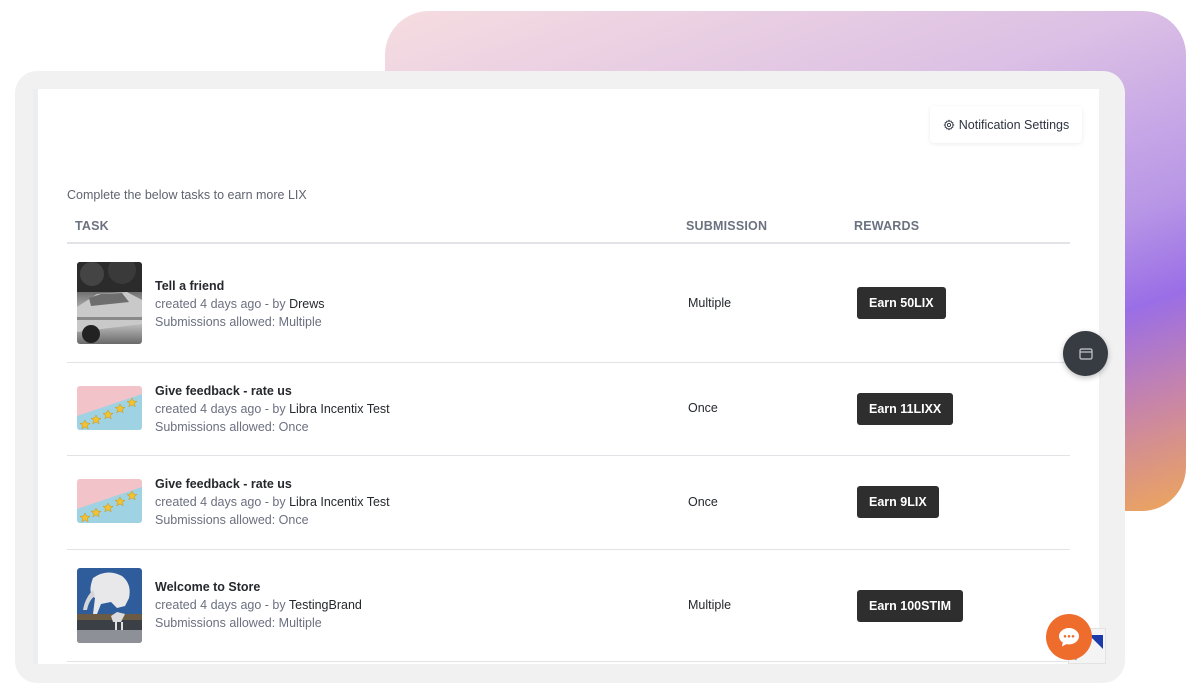 The width and height of the screenshot is (1197, 699). I want to click on task-created-meta: created 4 days ago - by Drews, so click(240, 304).